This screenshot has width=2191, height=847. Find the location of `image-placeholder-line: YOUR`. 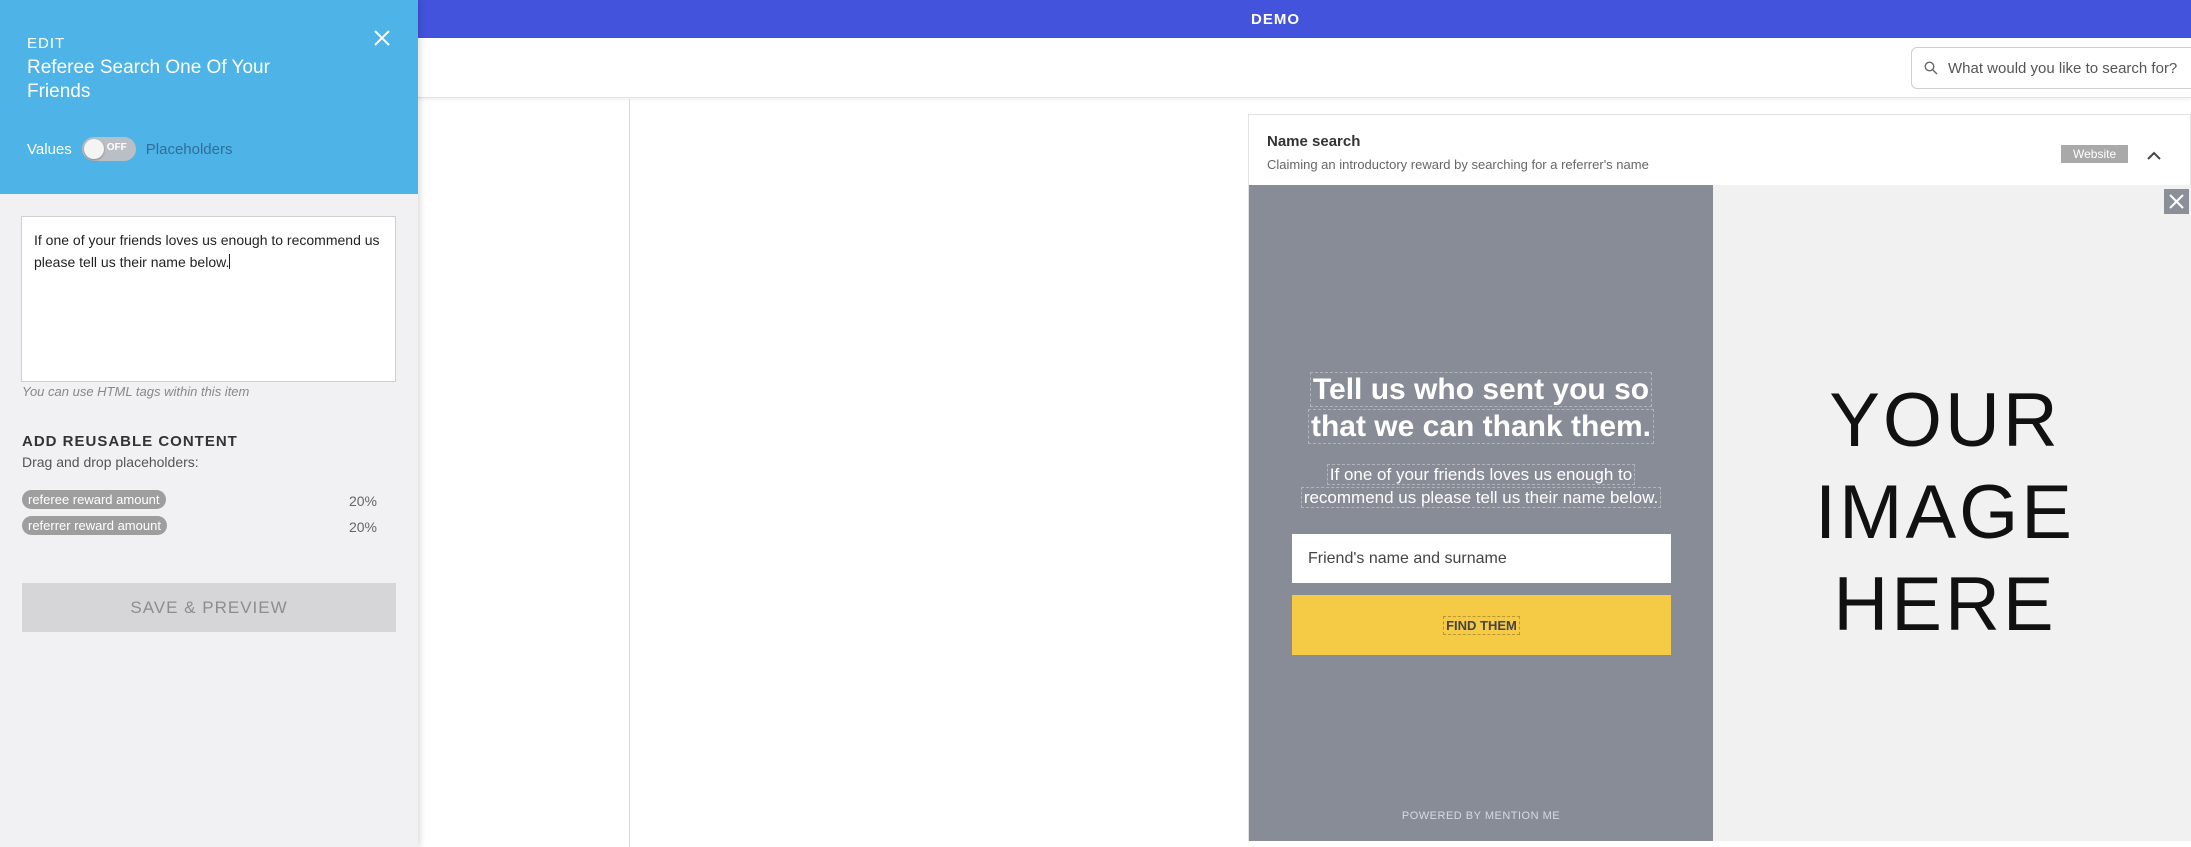

image-placeholder-line: YOUR is located at coordinates (1945, 420).